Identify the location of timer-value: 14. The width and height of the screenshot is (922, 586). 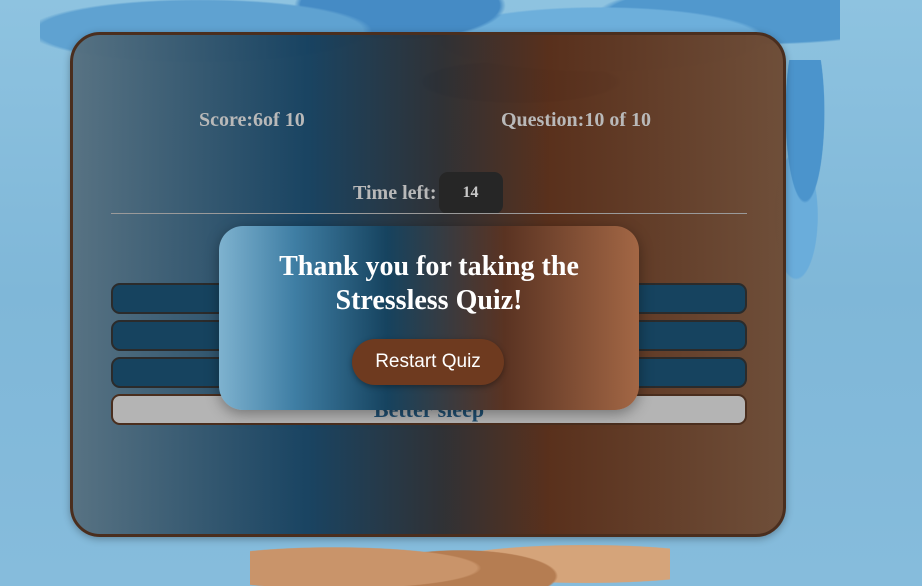
(470, 193).